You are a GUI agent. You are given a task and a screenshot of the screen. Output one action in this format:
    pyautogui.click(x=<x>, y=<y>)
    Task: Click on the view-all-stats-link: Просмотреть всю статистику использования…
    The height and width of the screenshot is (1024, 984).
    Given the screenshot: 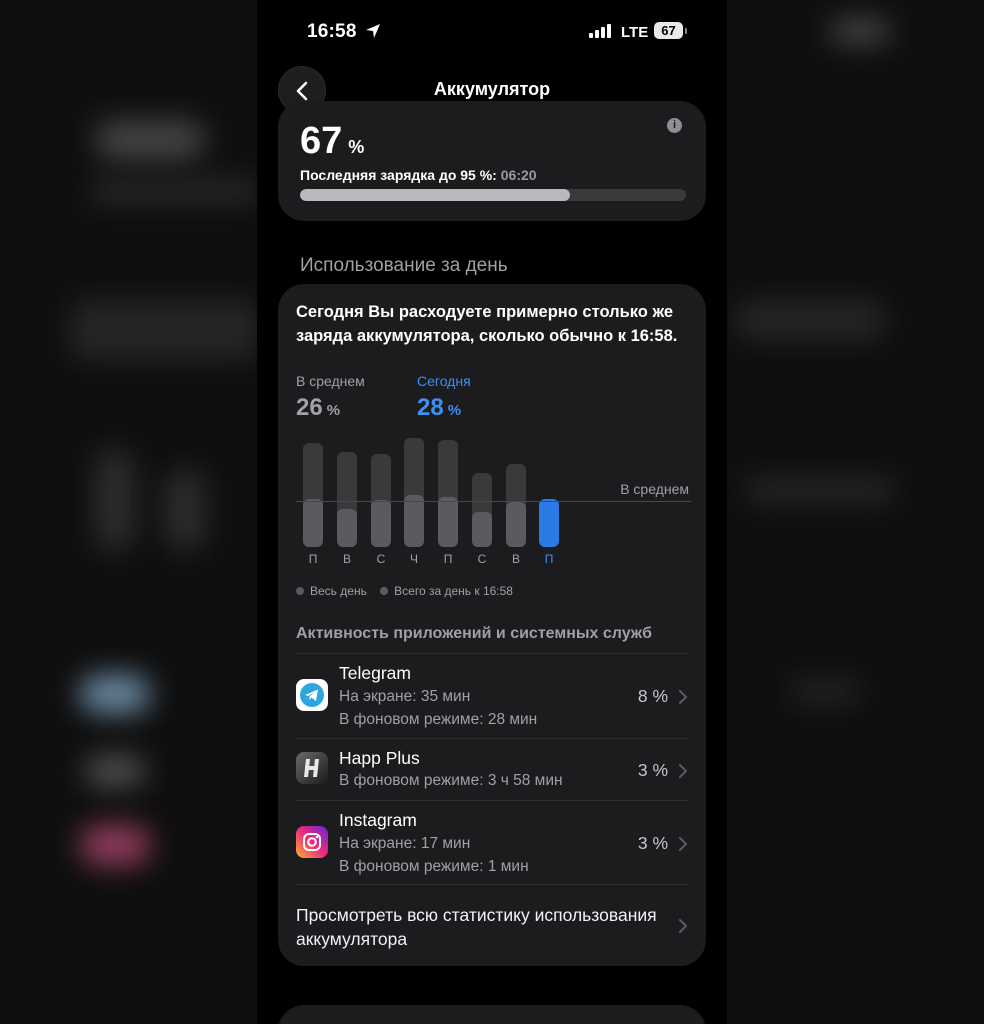 What is the action you would take?
    pyautogui.click(x=486, y=927)
    